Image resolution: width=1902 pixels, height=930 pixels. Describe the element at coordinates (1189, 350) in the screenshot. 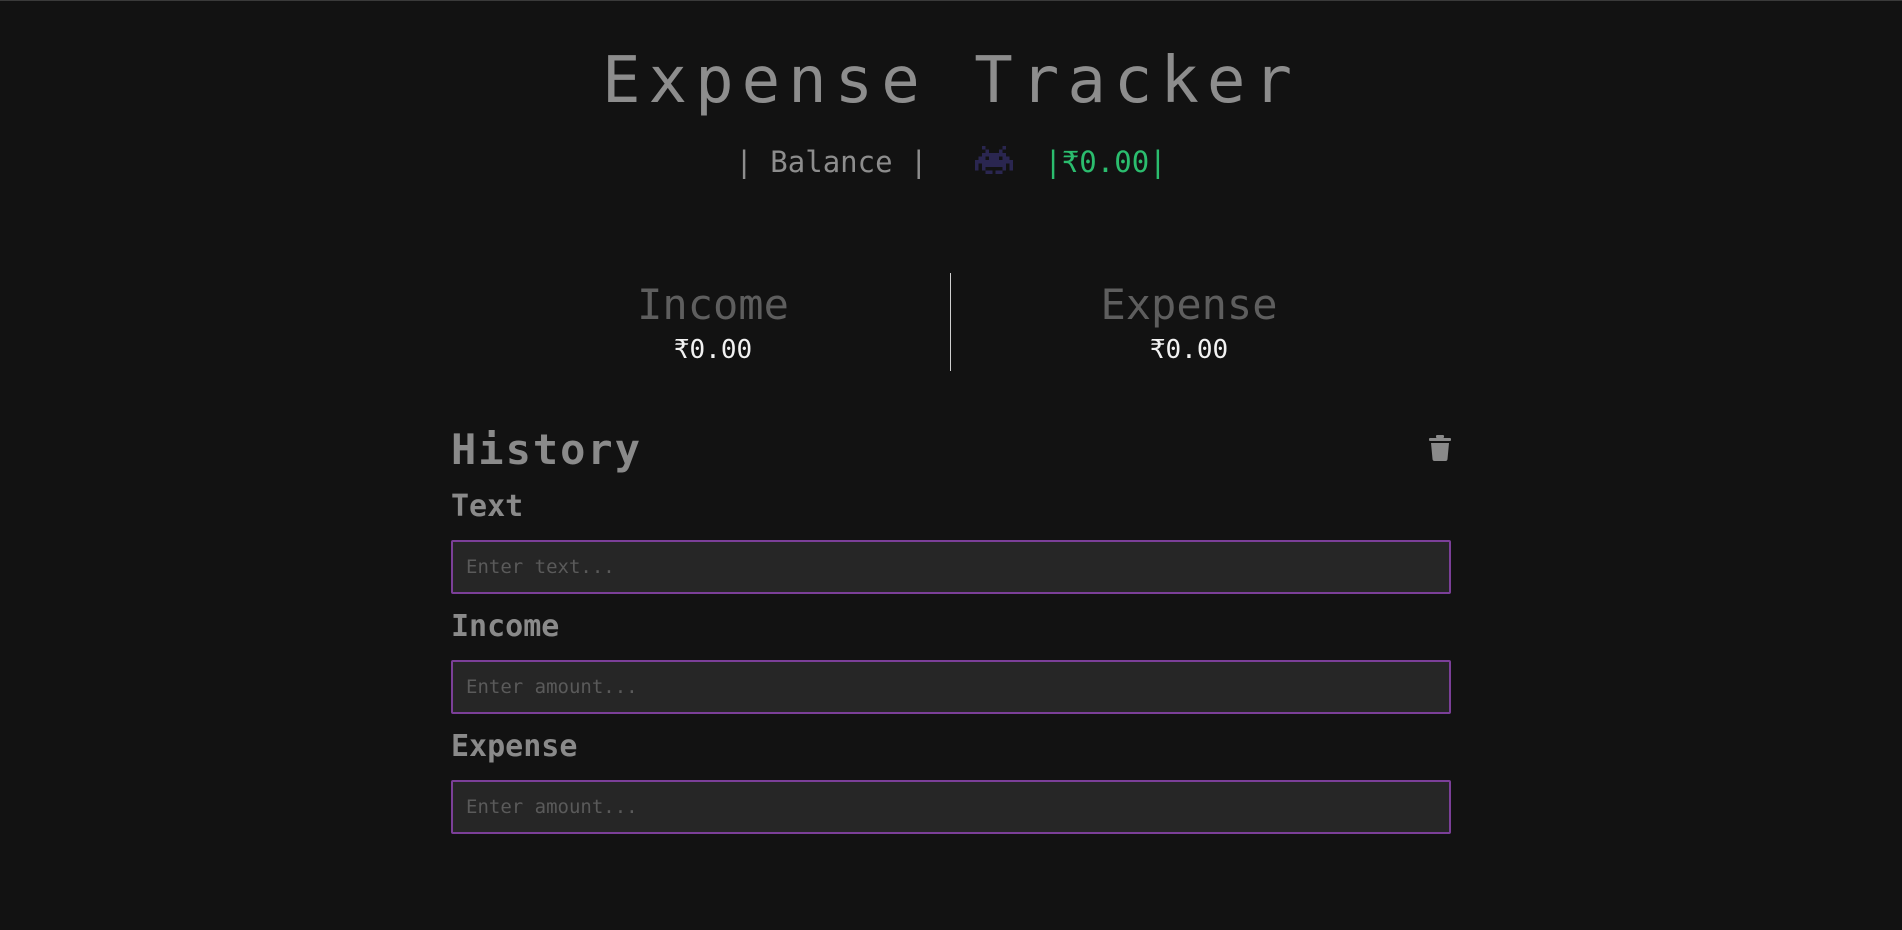

I see `expense-summary-value: ₹0.00` at that location.